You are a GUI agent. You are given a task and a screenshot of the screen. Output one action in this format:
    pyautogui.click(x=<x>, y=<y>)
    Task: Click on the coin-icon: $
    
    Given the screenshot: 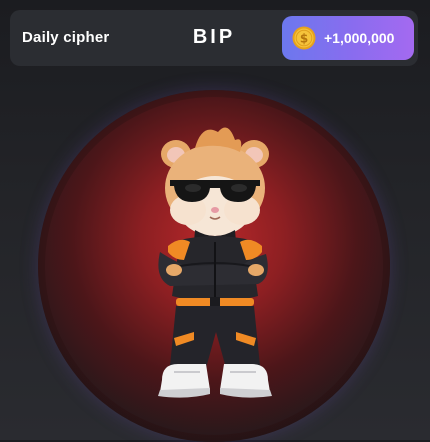 What is the action you would take?
    pyautogui.click(x=304, y=38)
    